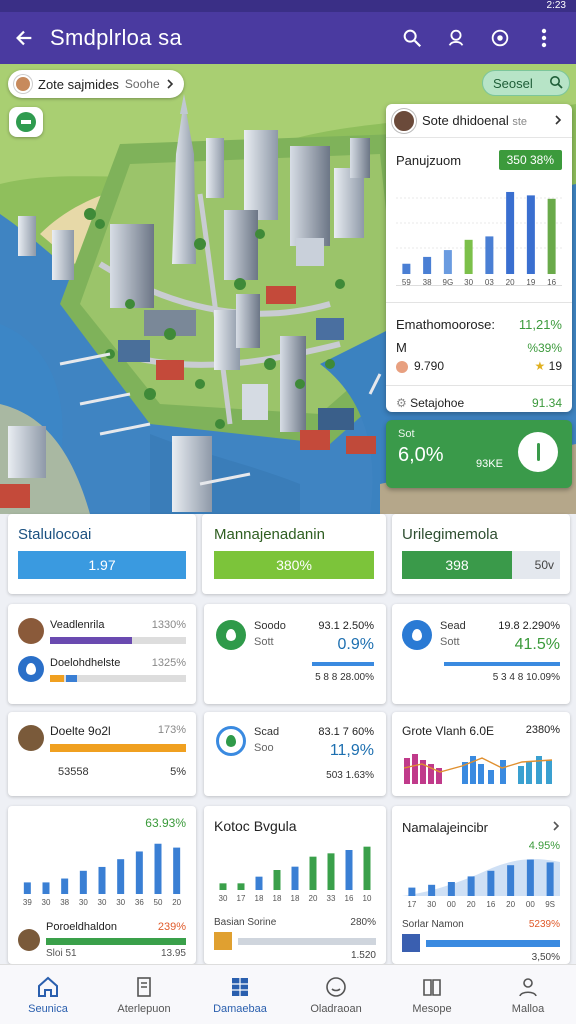 Image resolution: width=576 pixels, height=1024 pixels. Describe the element at coordinates (528, 994) in the screenshot. I see `nav-item-5: Malloa` at that location.